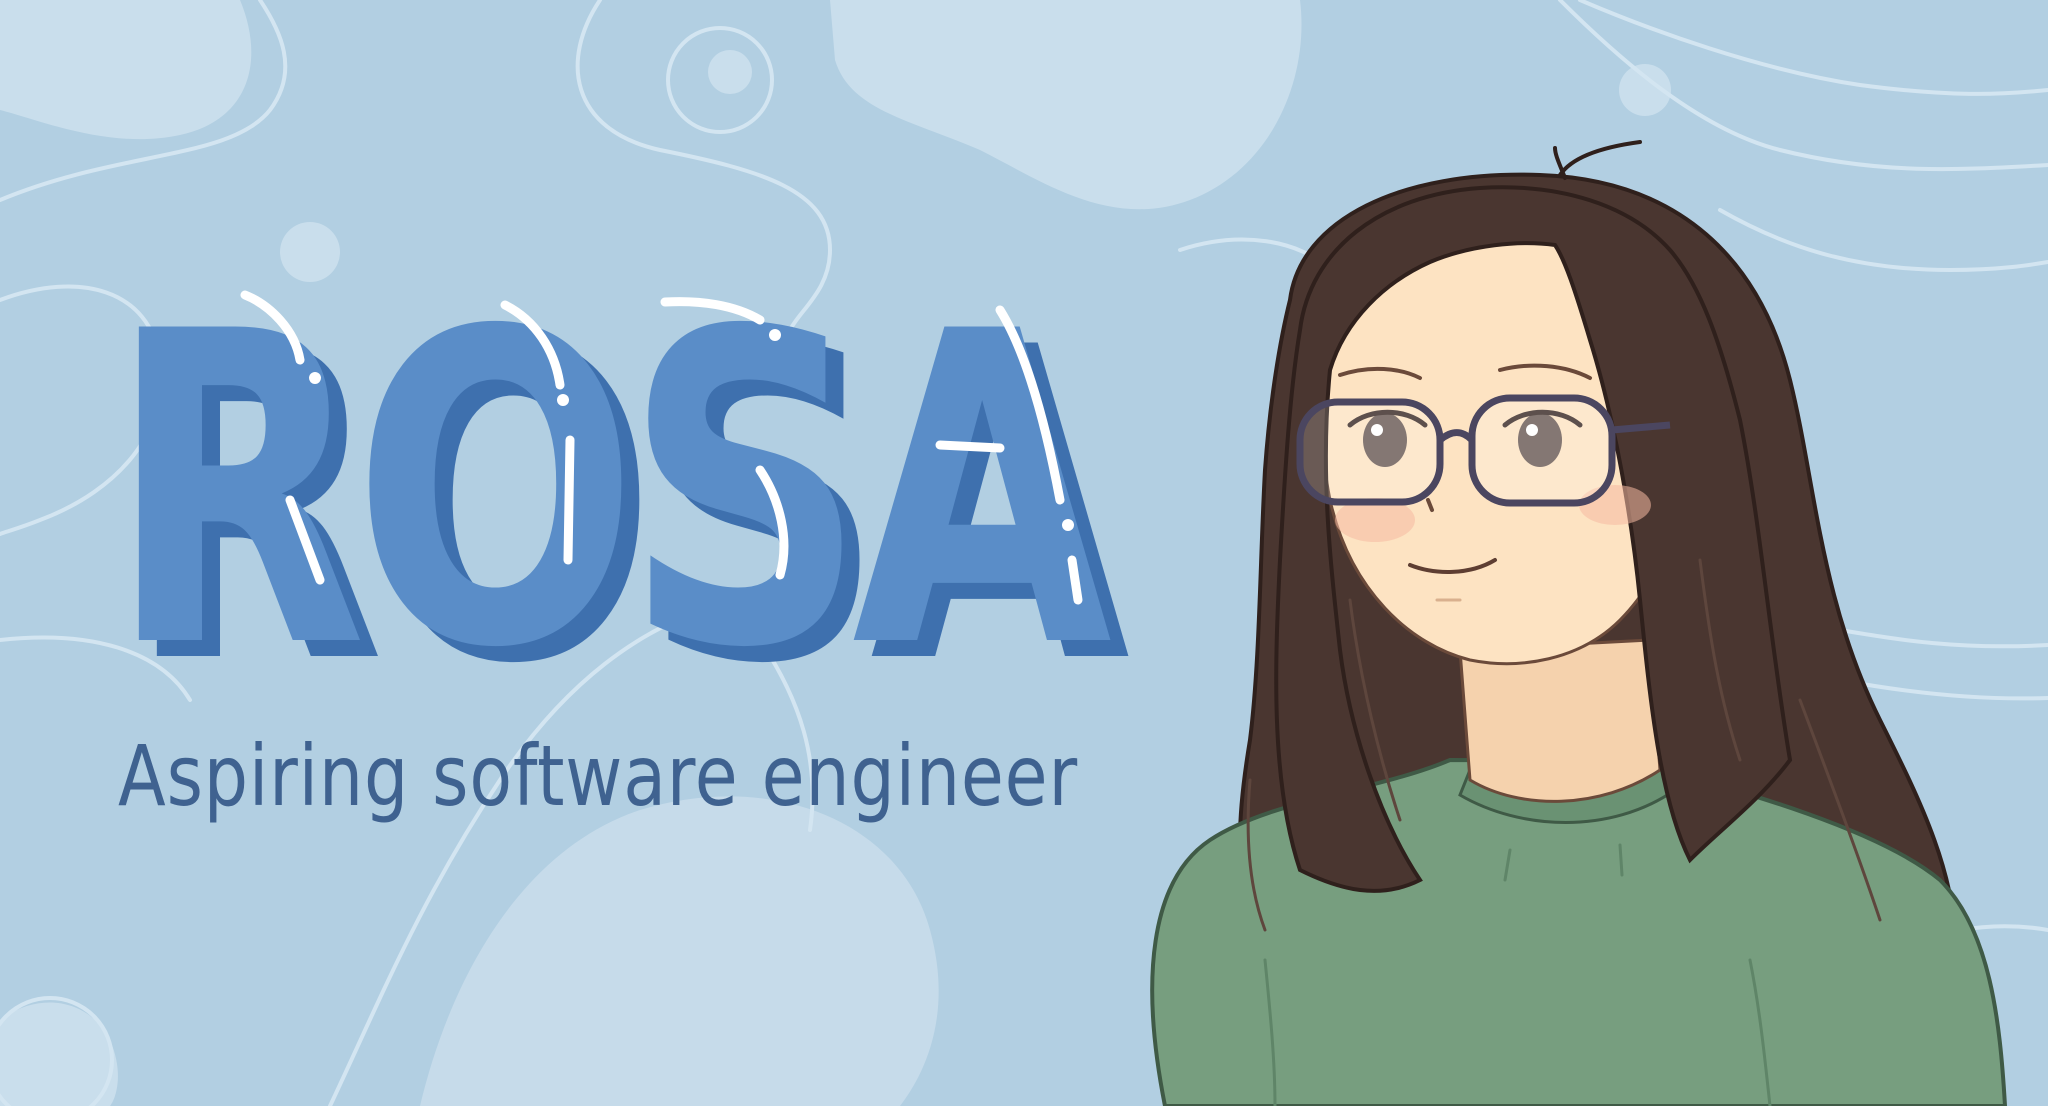 The width and height of the screenshot is (2048, 1106). I want to click on highlight-a-bar, so click(970, 446).